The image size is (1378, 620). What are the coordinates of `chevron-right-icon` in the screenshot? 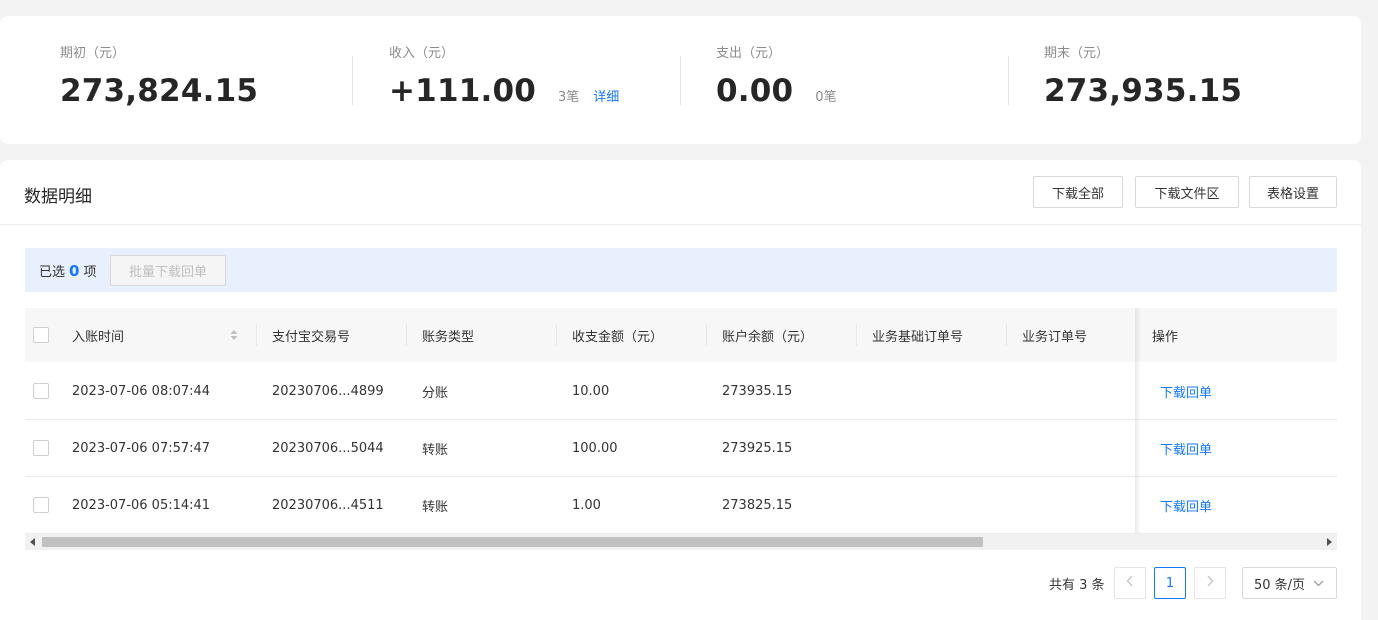 It's located at (1210, 583).